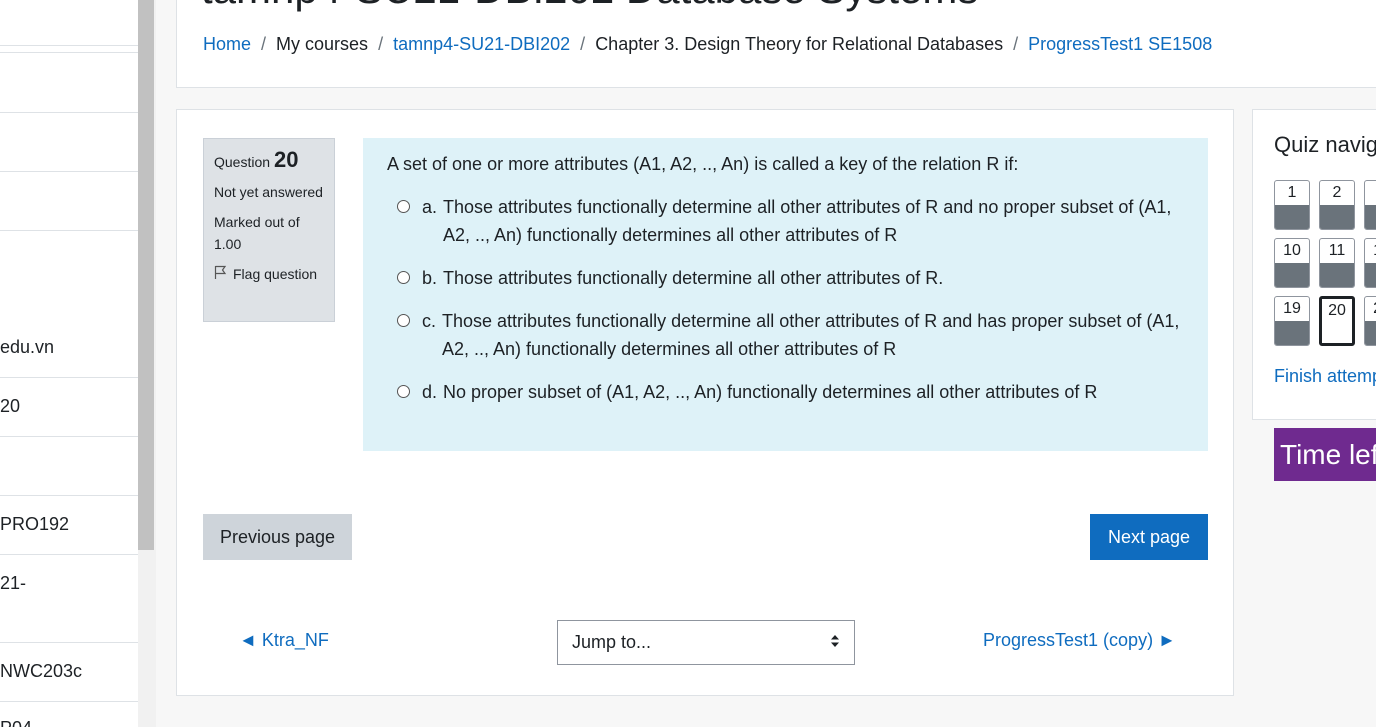 Image resolution: width=1376 pixels, height=727 pixels. Describe the element at coordinates (1337, 250) in the screenshot. I see `quiz-nav-number: 11` at that location.